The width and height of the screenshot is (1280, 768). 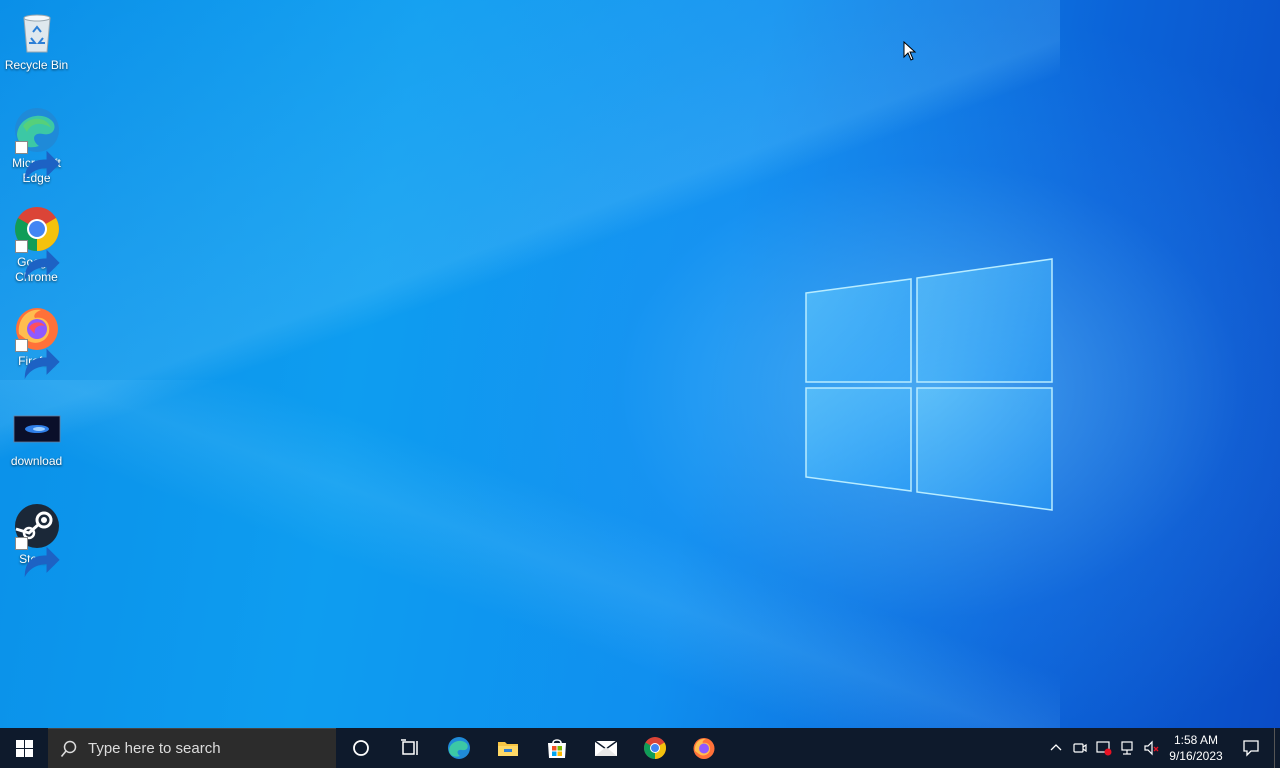 I want to click on steam-icon, so click(x=37, y=540).